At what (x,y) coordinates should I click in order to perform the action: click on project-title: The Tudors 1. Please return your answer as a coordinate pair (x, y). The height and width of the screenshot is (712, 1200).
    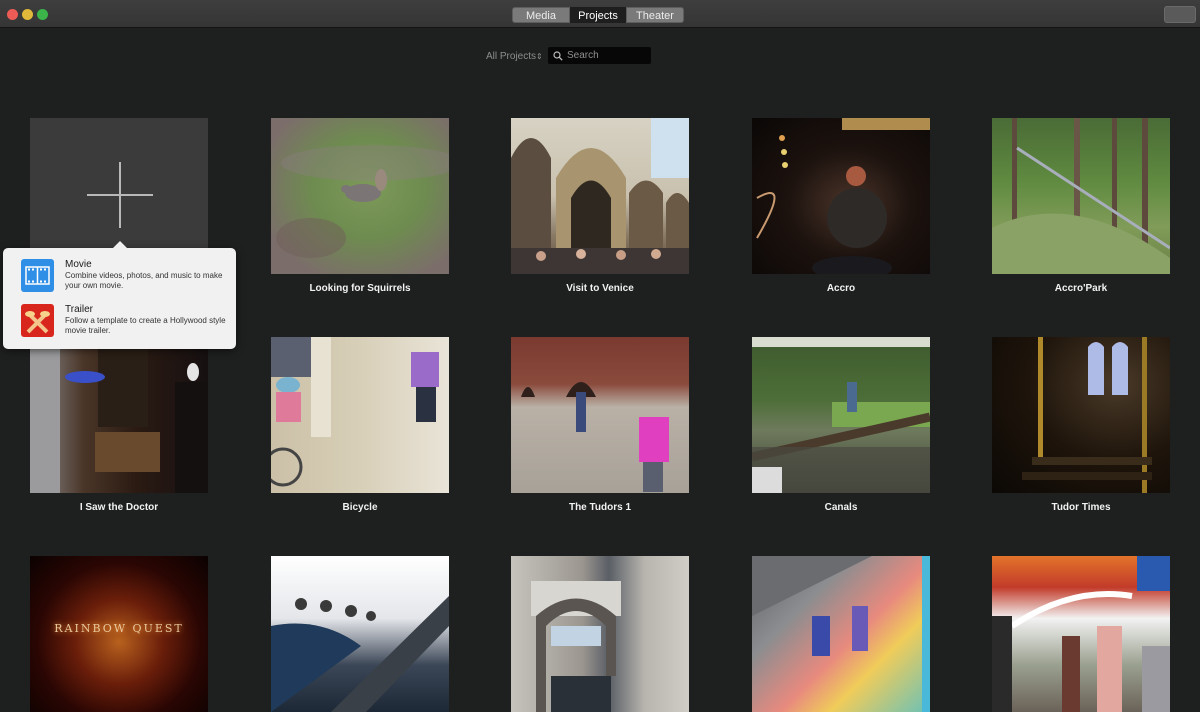
    Looking at the image, I should click on (600, 507).